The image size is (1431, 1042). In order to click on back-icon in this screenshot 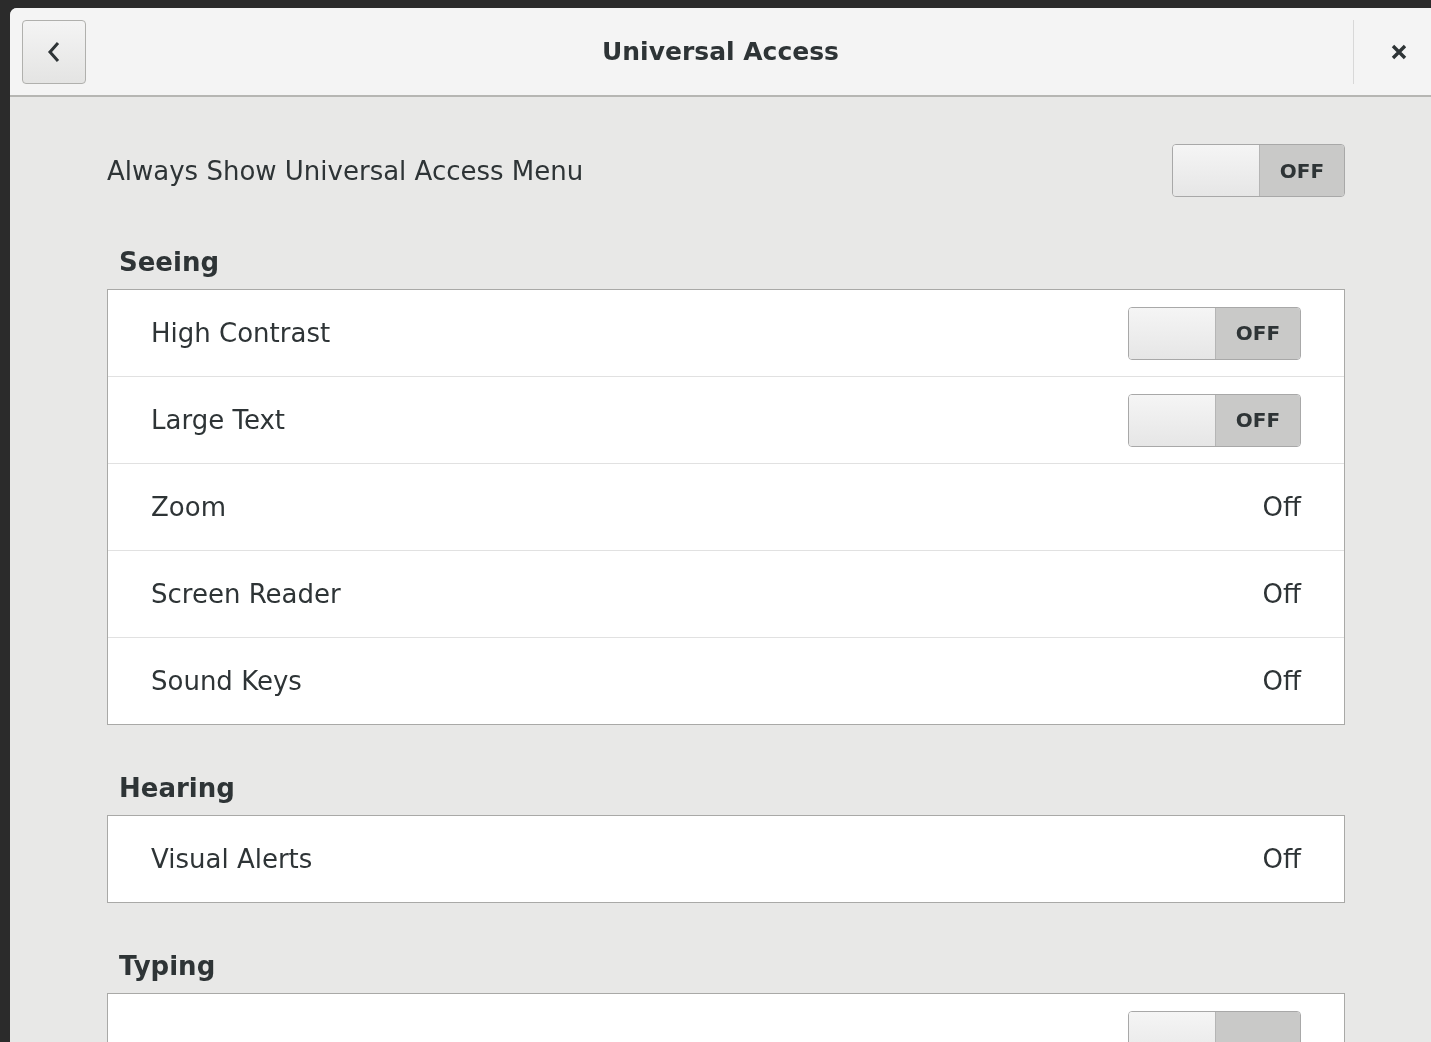, I will do `click(54, 51)`.